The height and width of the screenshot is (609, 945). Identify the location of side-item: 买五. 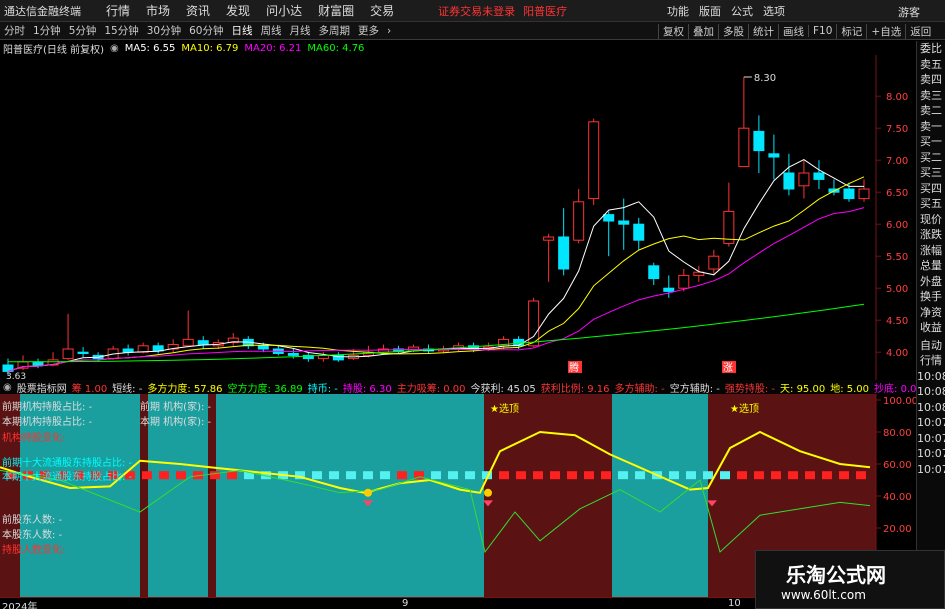
(931, 204).